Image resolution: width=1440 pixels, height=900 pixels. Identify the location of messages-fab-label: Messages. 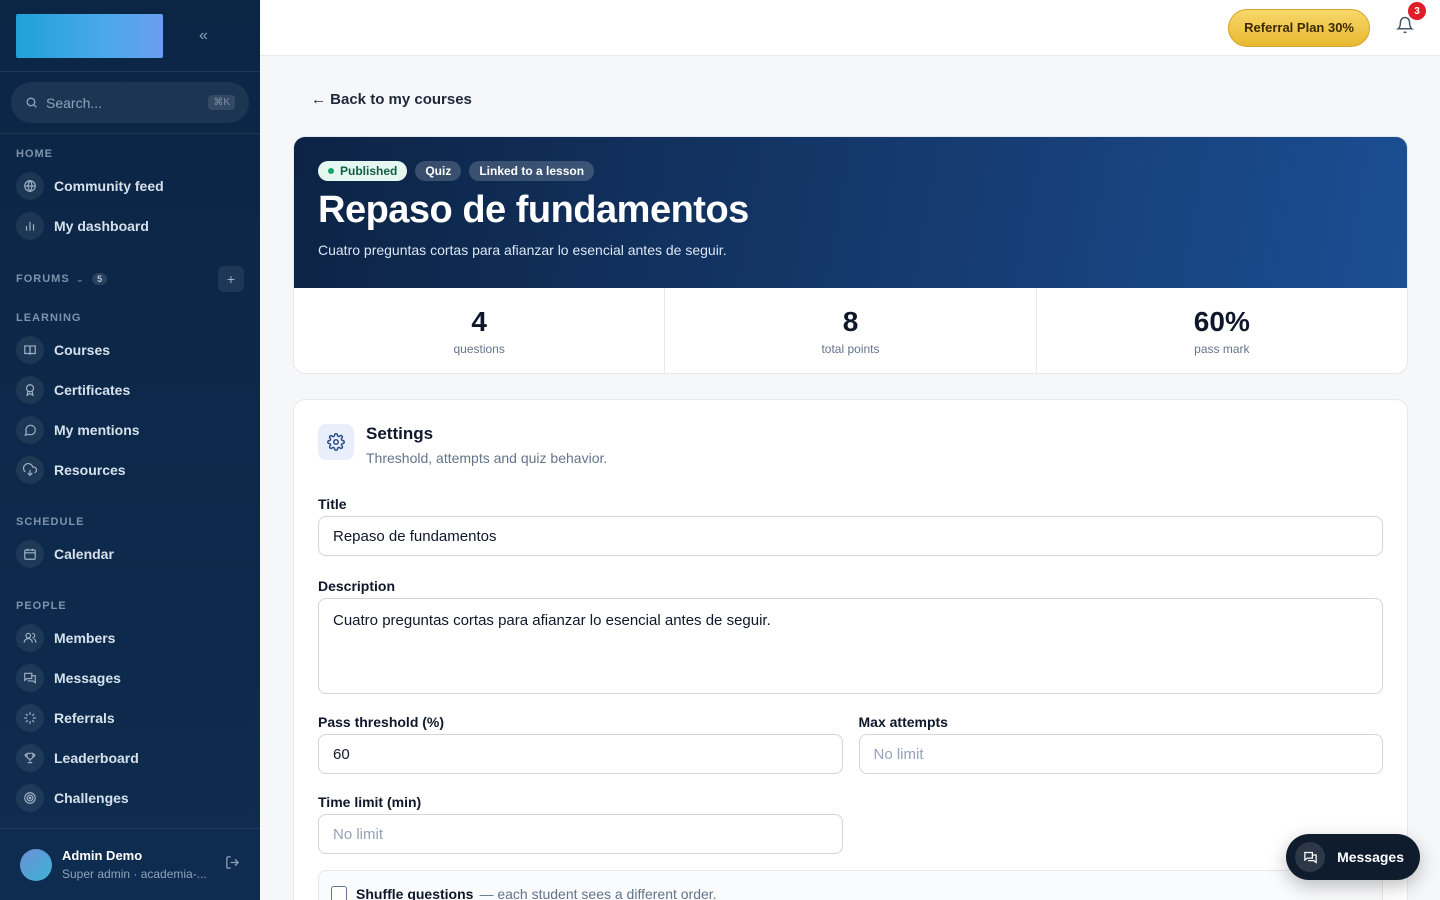
(1370, 857).